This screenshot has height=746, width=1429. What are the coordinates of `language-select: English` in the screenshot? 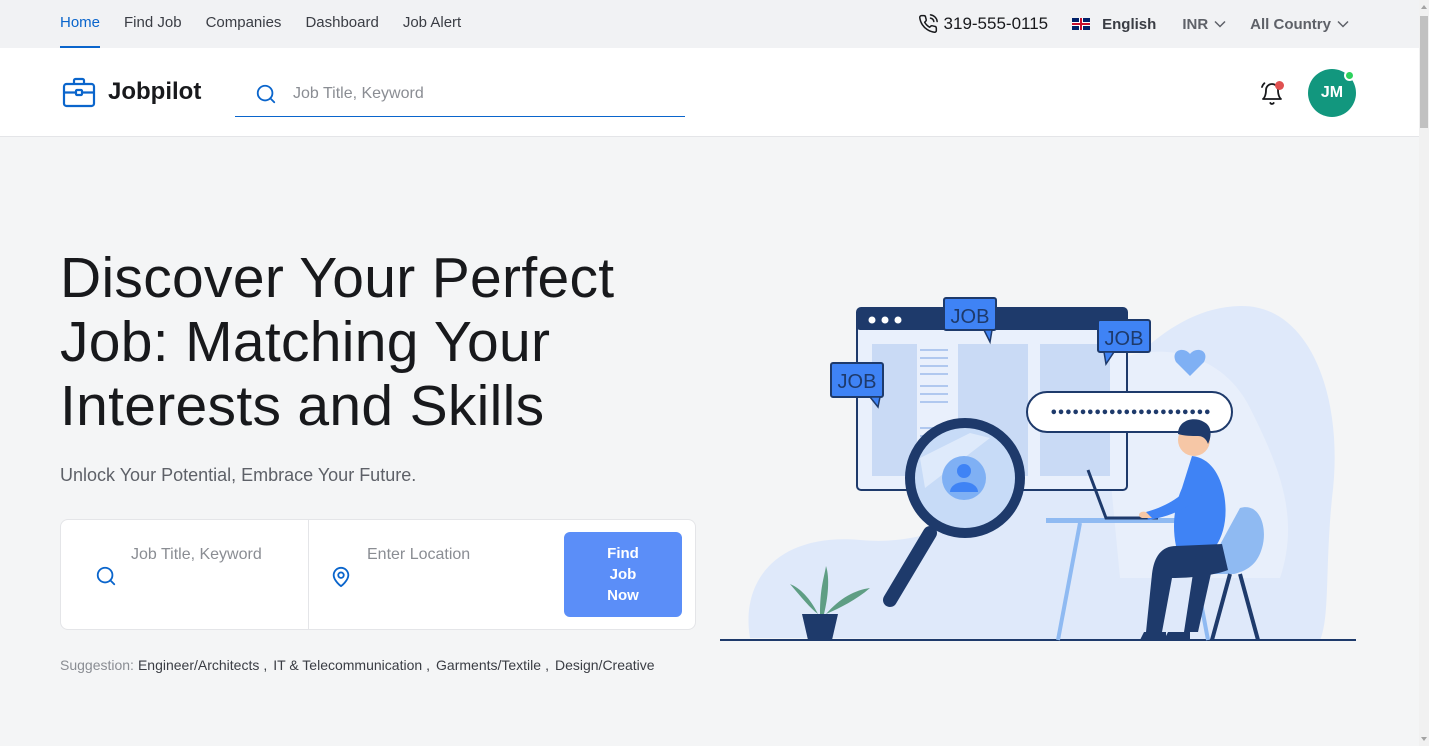 It's located at (1114, 24).